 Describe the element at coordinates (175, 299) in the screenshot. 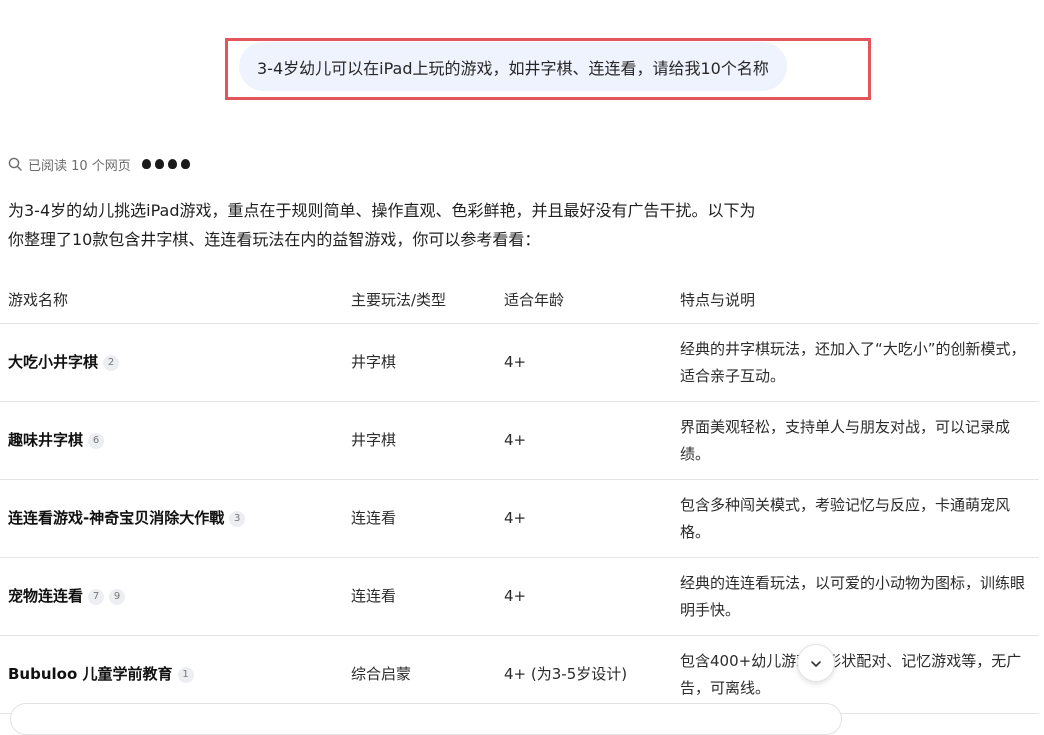

I see `header-game-name: 游戏名称` at that location.